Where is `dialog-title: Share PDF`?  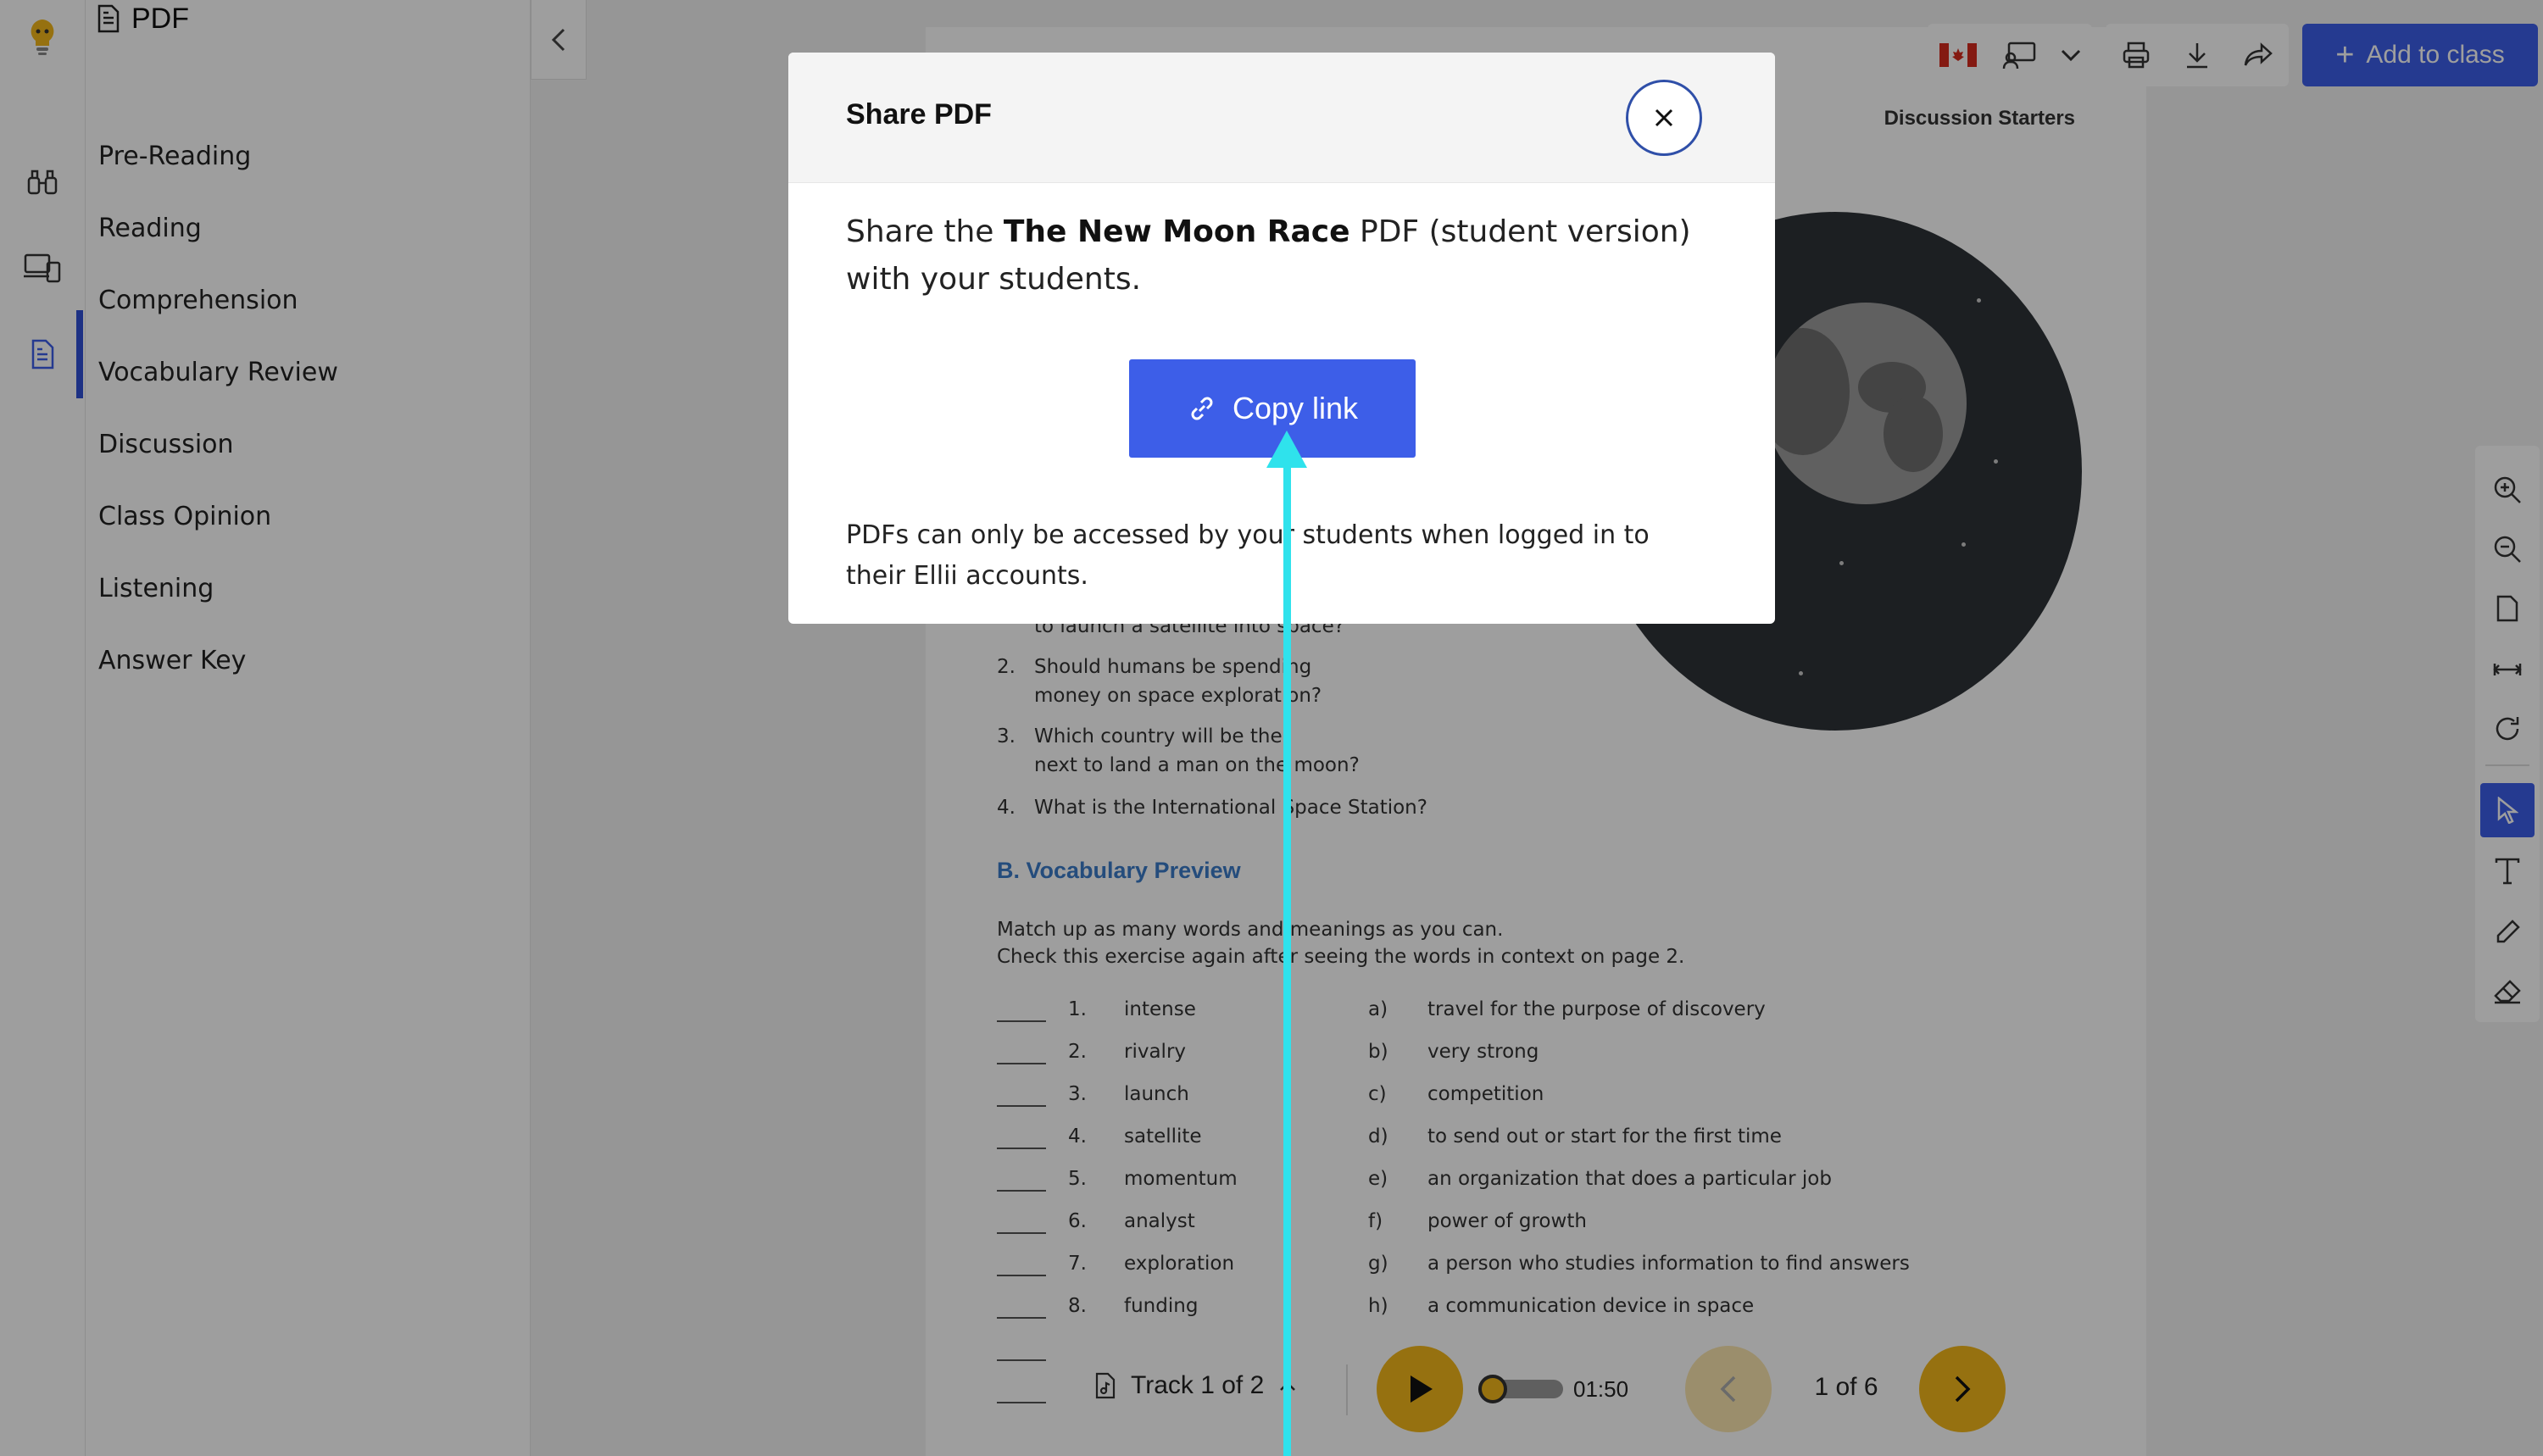 dialog-title: Share PDF is located at coordinates (919, 114).